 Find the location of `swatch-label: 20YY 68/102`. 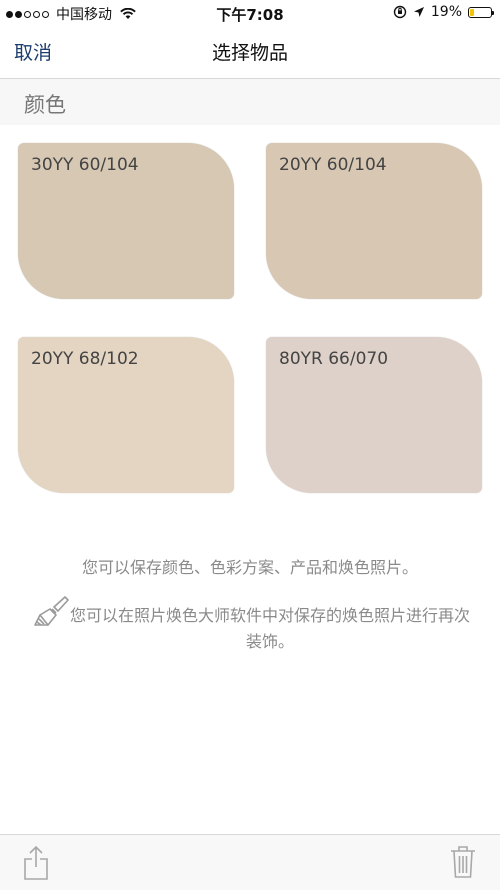

swatch-label: 20YY 68/102 is located at coordinates (85, 359).